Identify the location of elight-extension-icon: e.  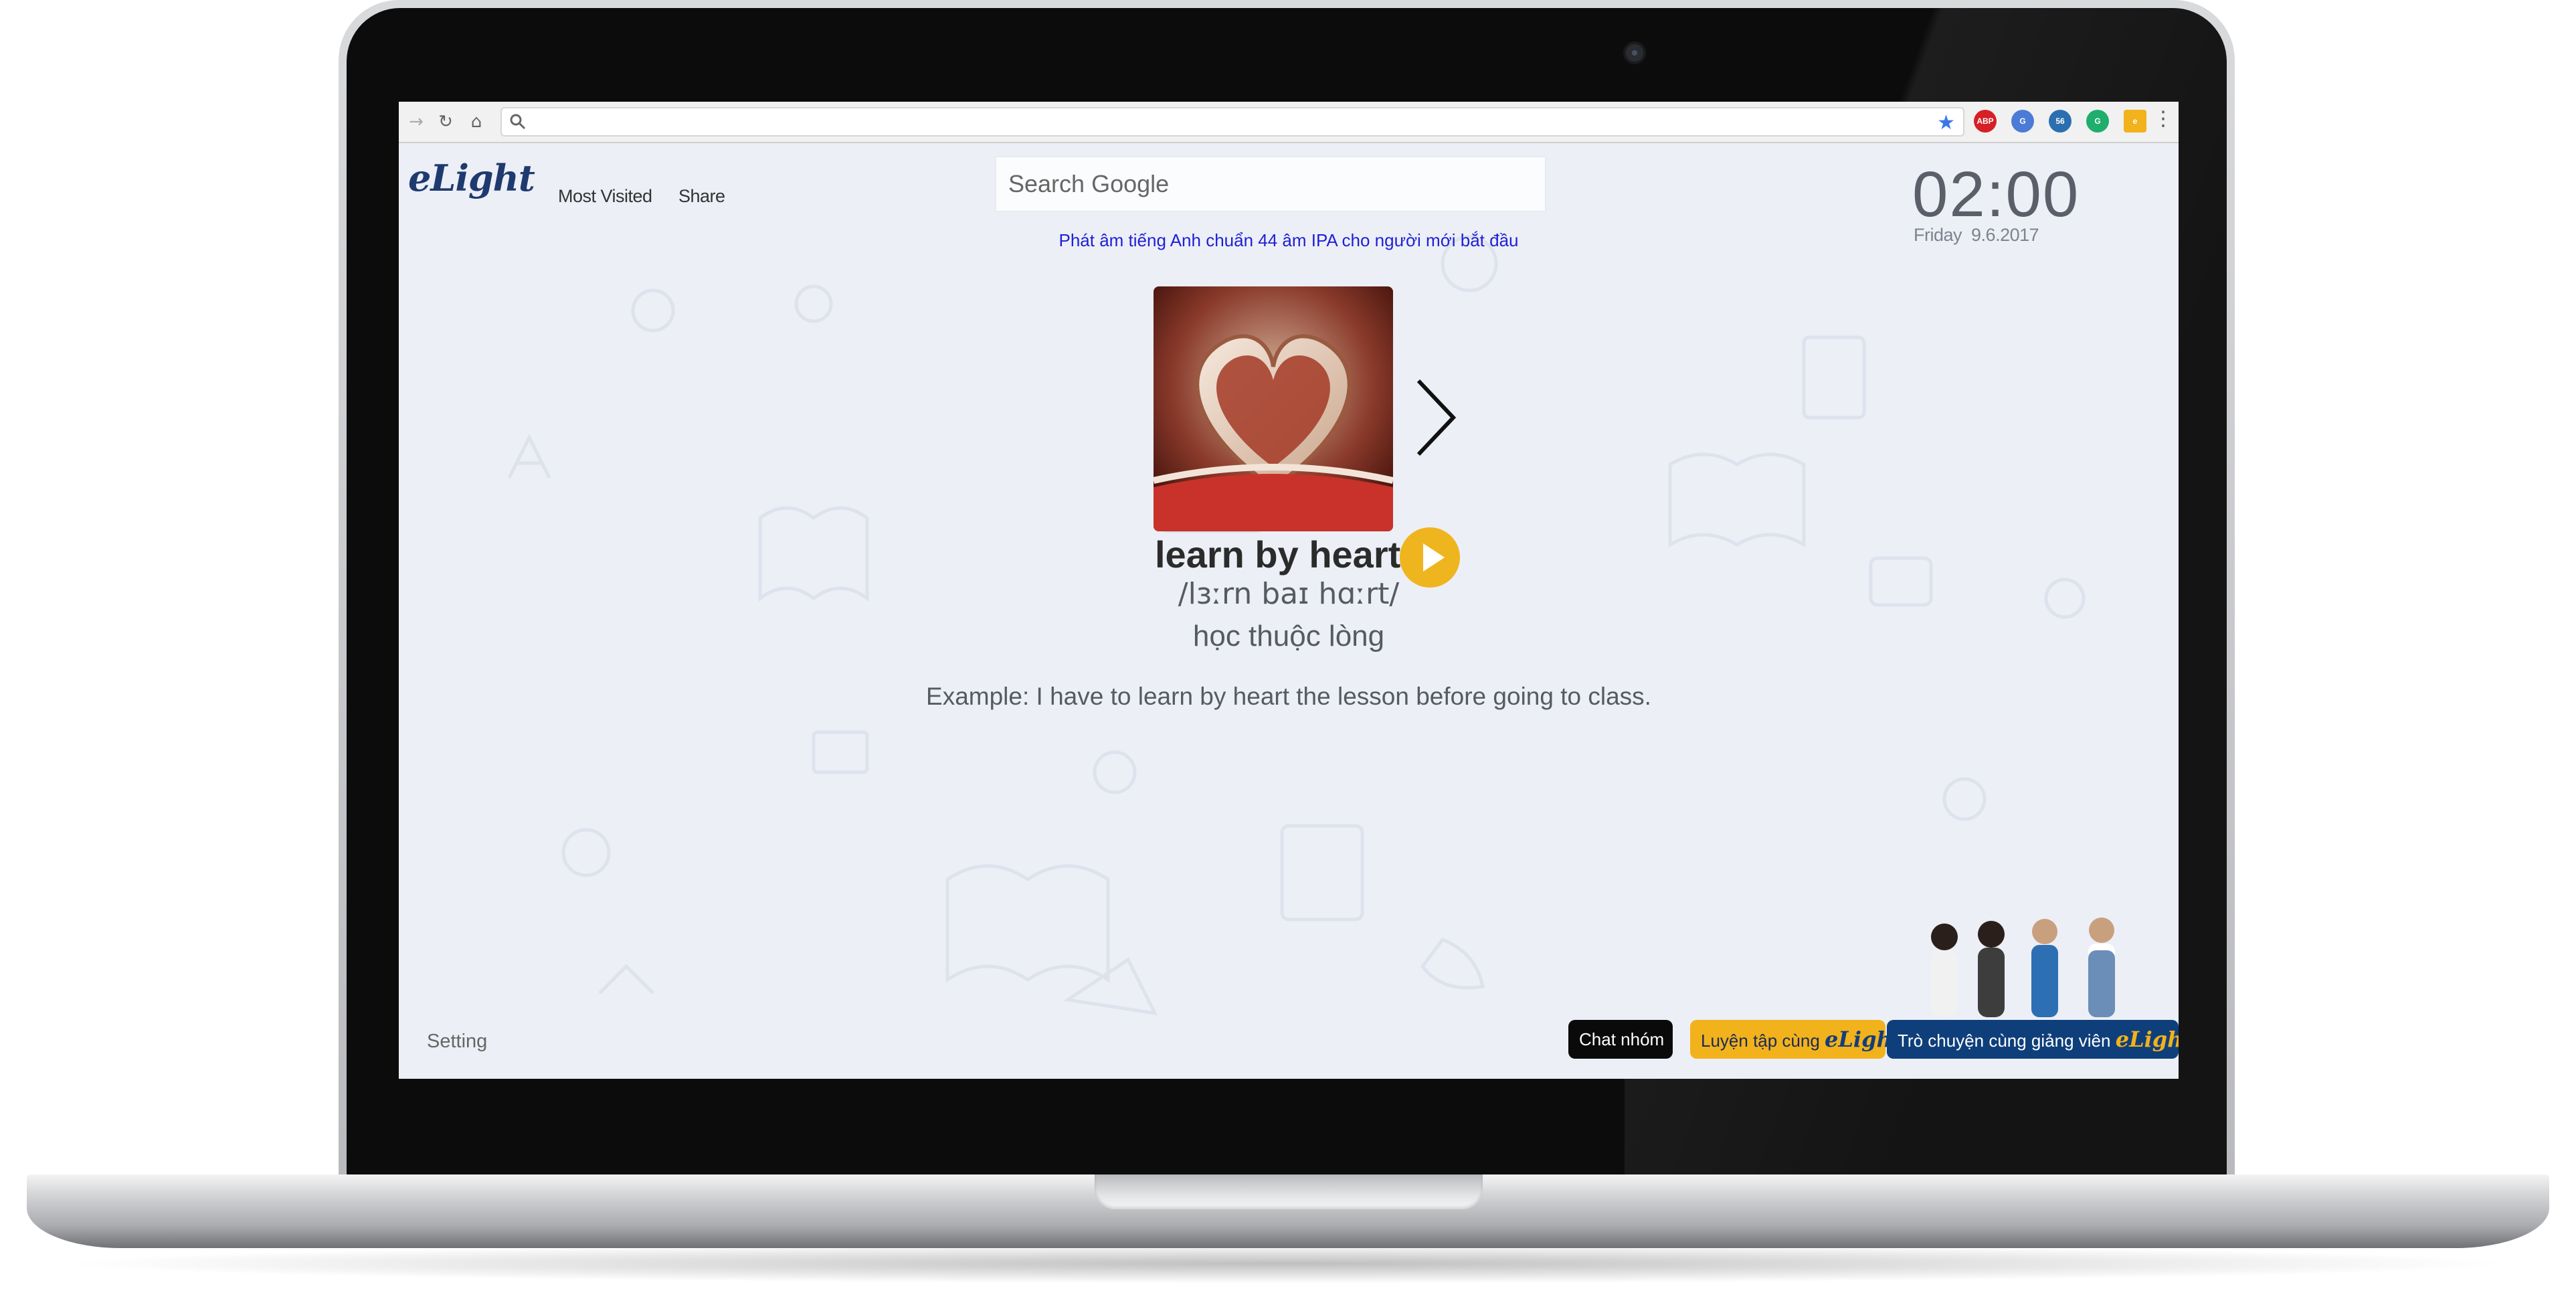
(2135, 121).